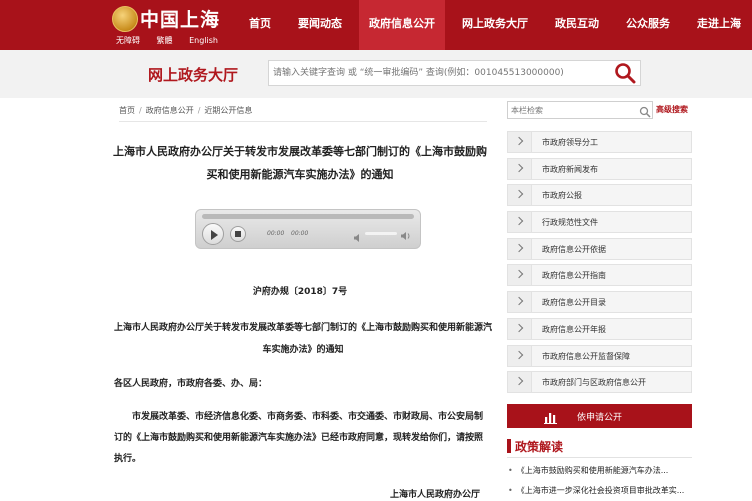 The width and height of the screenshot is (752, 501). I want to click on current-time: 00:00, so click(276, 233).